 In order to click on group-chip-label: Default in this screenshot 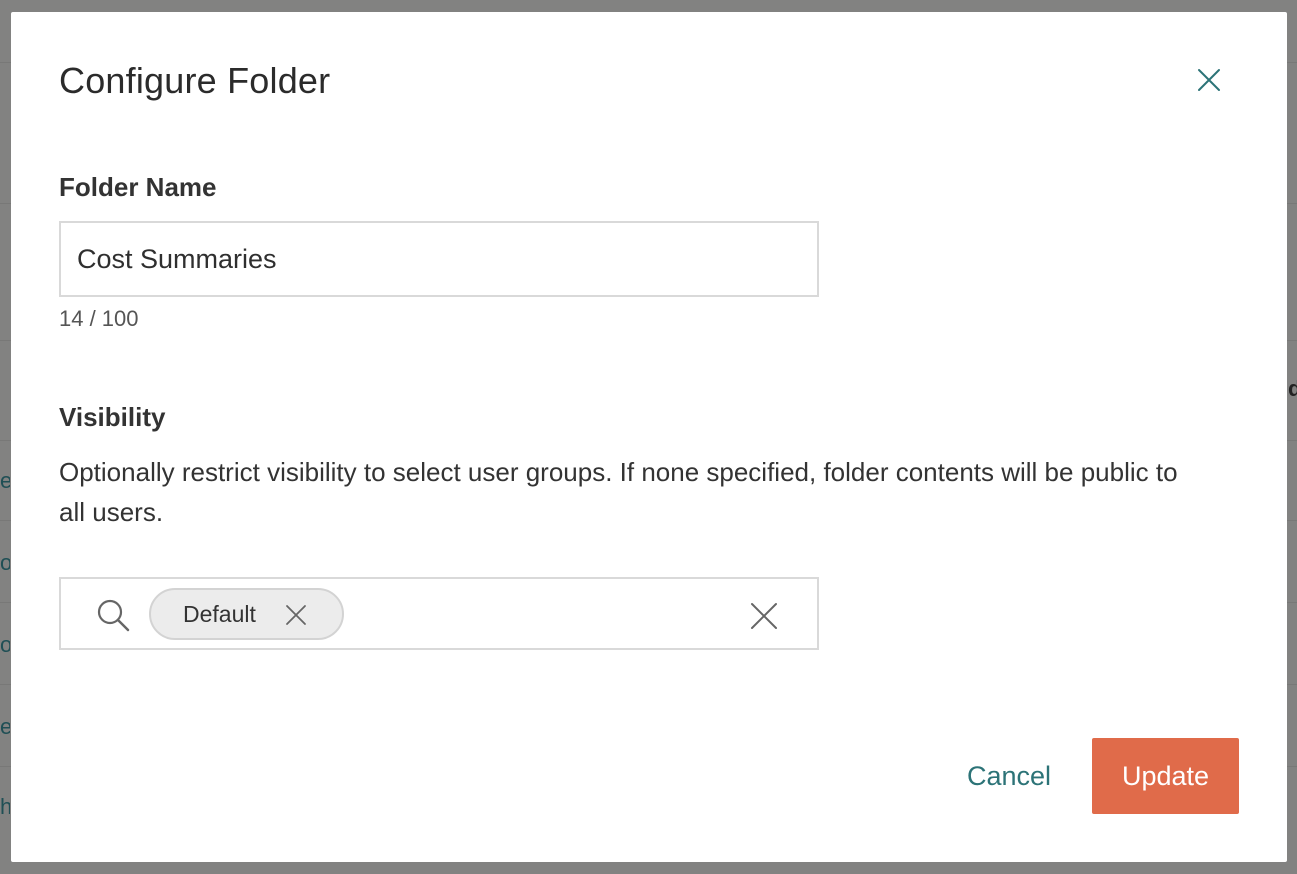, I will do `click(219, 613)`.